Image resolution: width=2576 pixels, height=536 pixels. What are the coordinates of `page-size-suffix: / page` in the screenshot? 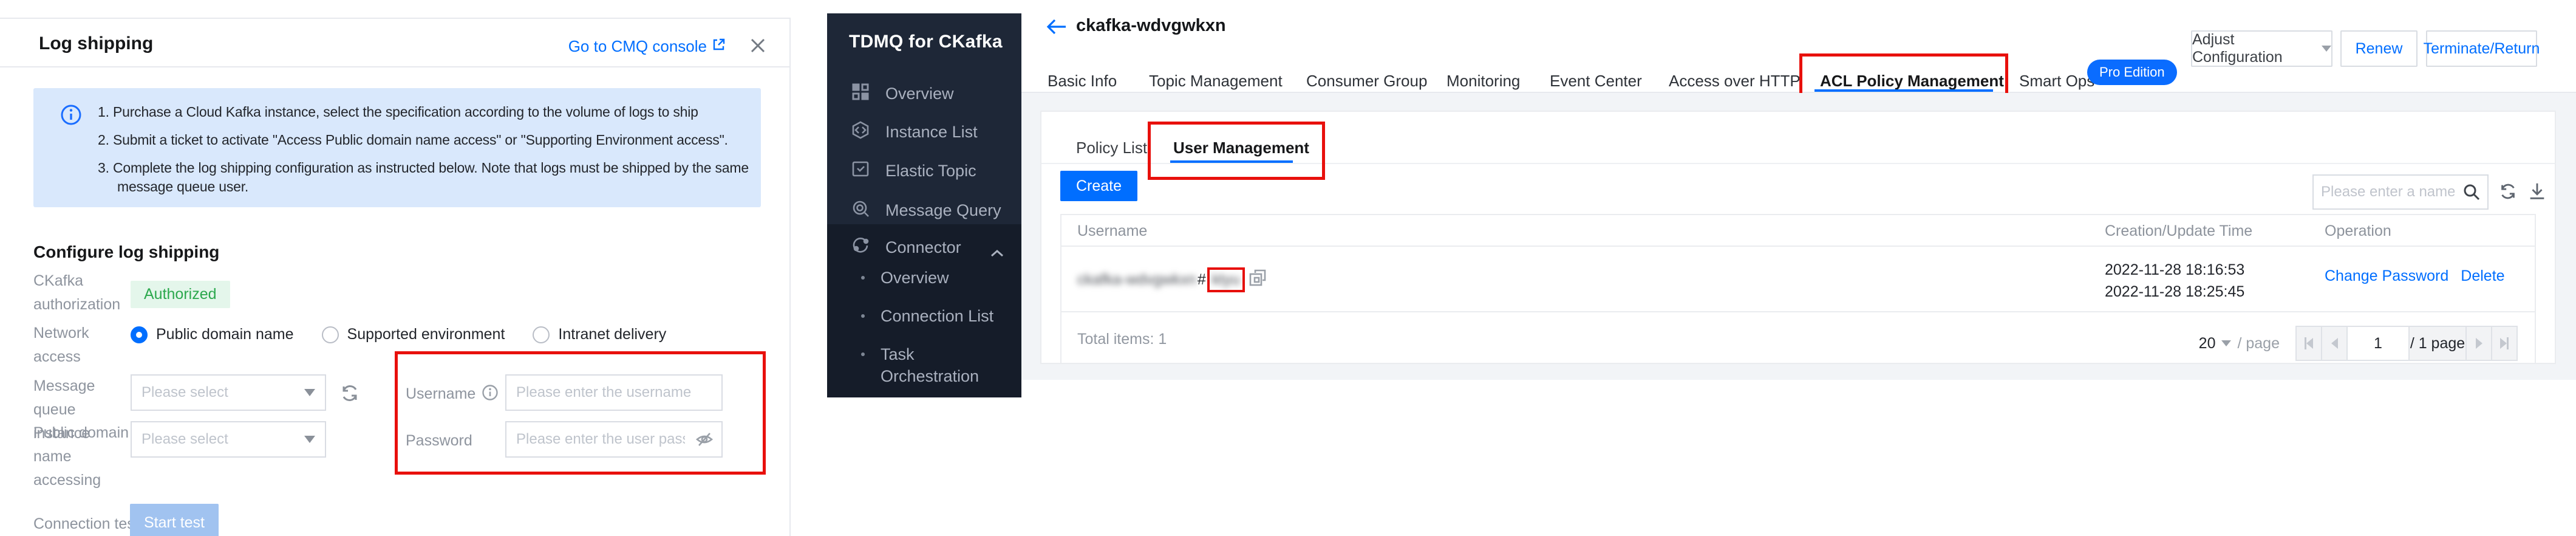 It's located at (2259, 343).